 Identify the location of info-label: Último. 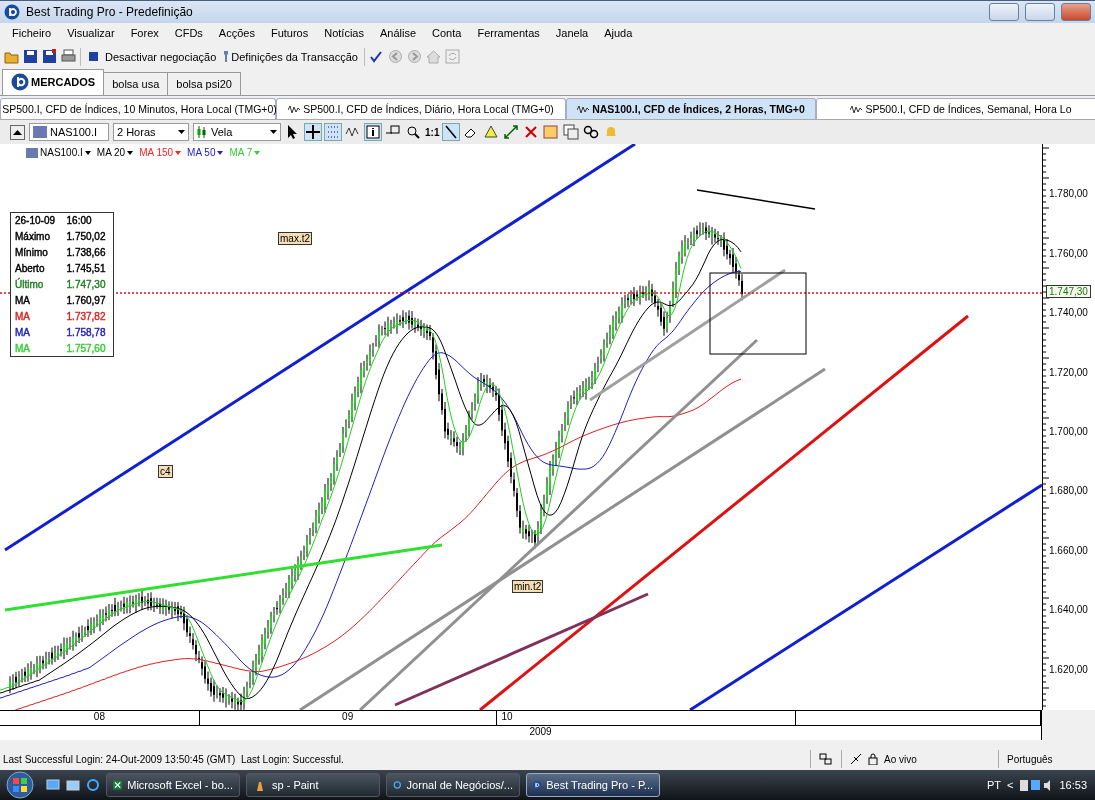
(29, 285).